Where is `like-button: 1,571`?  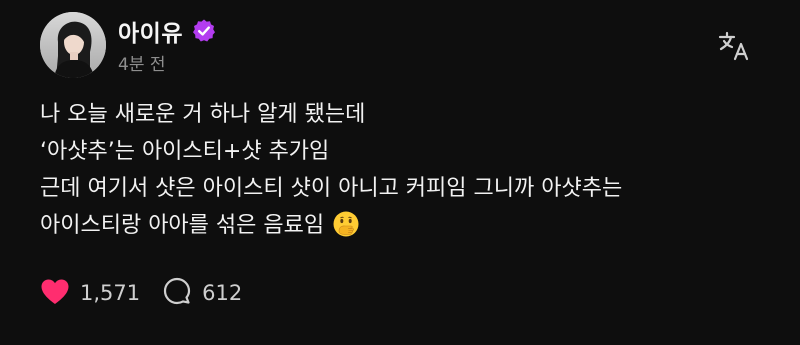 like-button: 1,571 is located at coordinates (90, 293).